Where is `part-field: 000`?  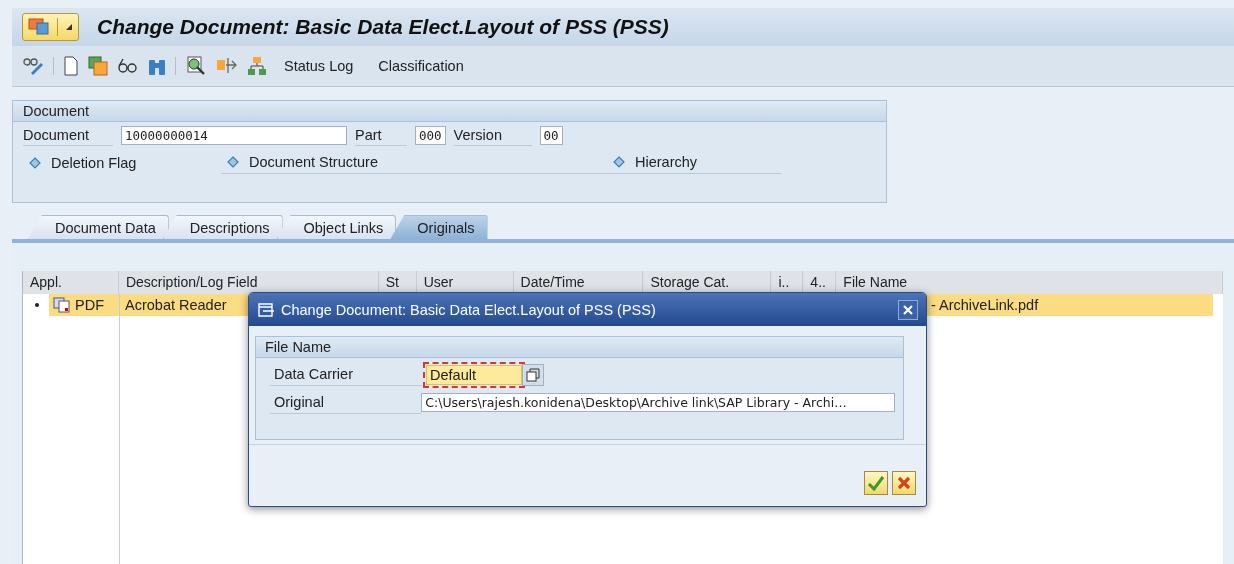 part-field: 000 is located at coordinates (430, 135).